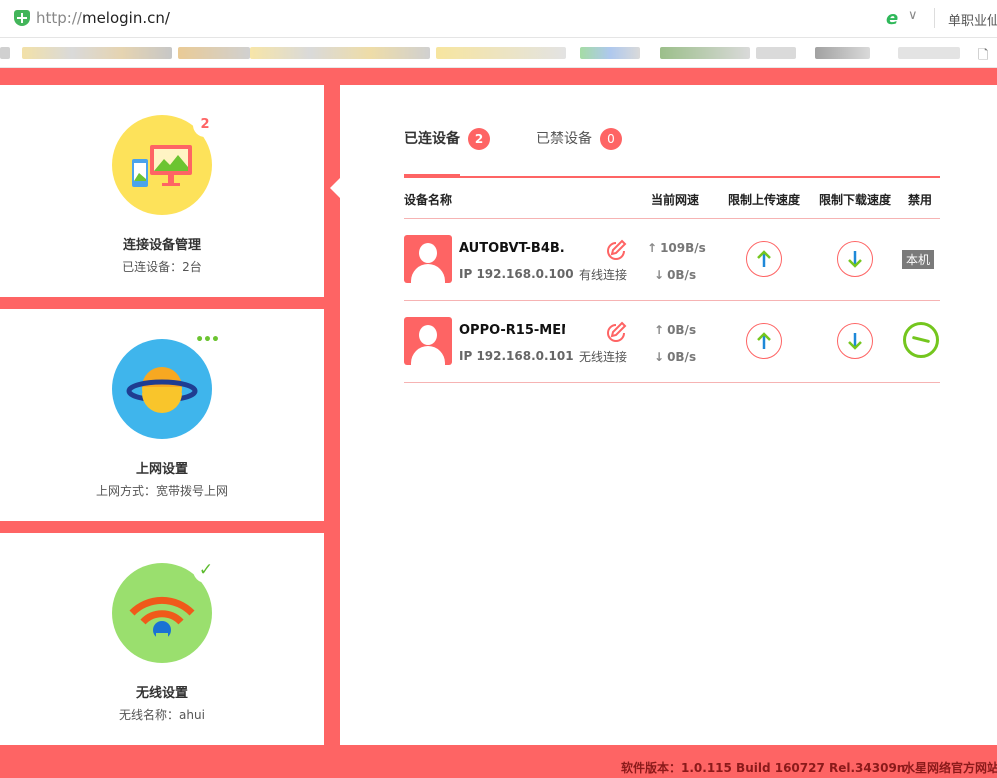 The height and width of the screenshot is (778, 997). What do you see at coordinates (162, 415) in the screenshot?
I see `card-internet-settings: ••• 上网设置 上网方式：宽带拨号上网` at bounding box center [162, 415].